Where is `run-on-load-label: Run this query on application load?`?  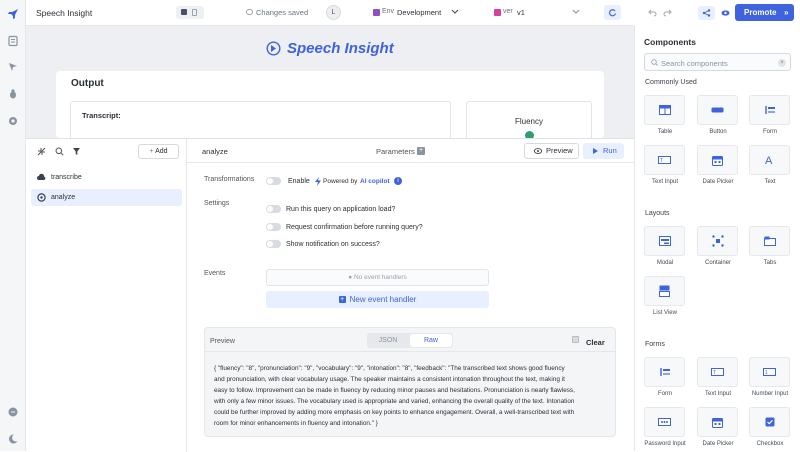
run-on-load-label: Run this query on application load? is located at coordinates (341, 209).